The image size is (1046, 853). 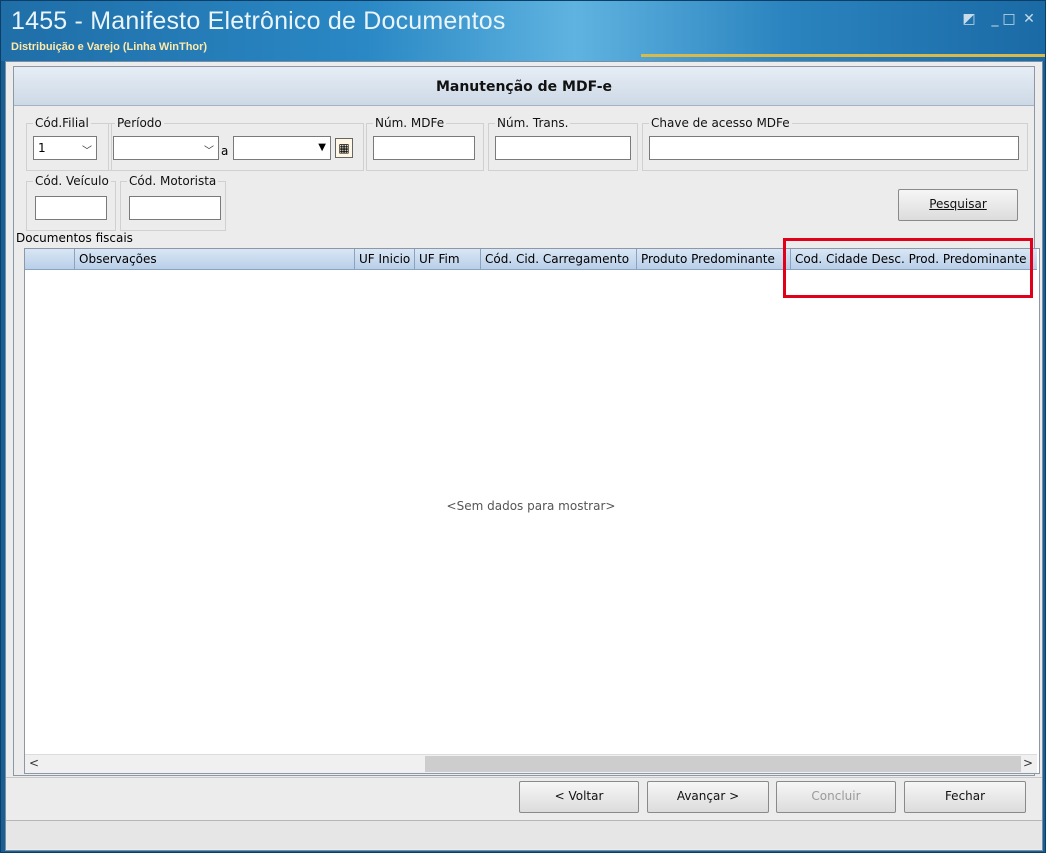 What do you see at coordinates (533, 123) in the screenshot?
I see `num-trans-label: Núm. Trans.` at bounding box center [533, 123].